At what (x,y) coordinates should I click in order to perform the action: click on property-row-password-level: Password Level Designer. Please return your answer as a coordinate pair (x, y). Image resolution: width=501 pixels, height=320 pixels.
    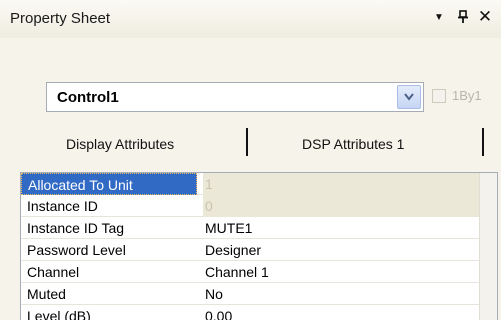
    Looking at the image, I should click on (259, 250).